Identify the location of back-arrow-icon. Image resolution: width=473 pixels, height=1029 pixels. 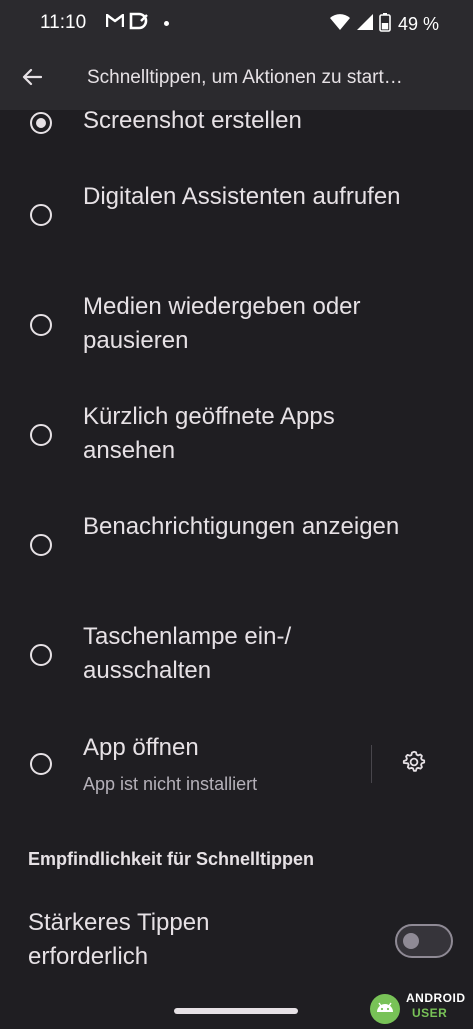
(32, 79).